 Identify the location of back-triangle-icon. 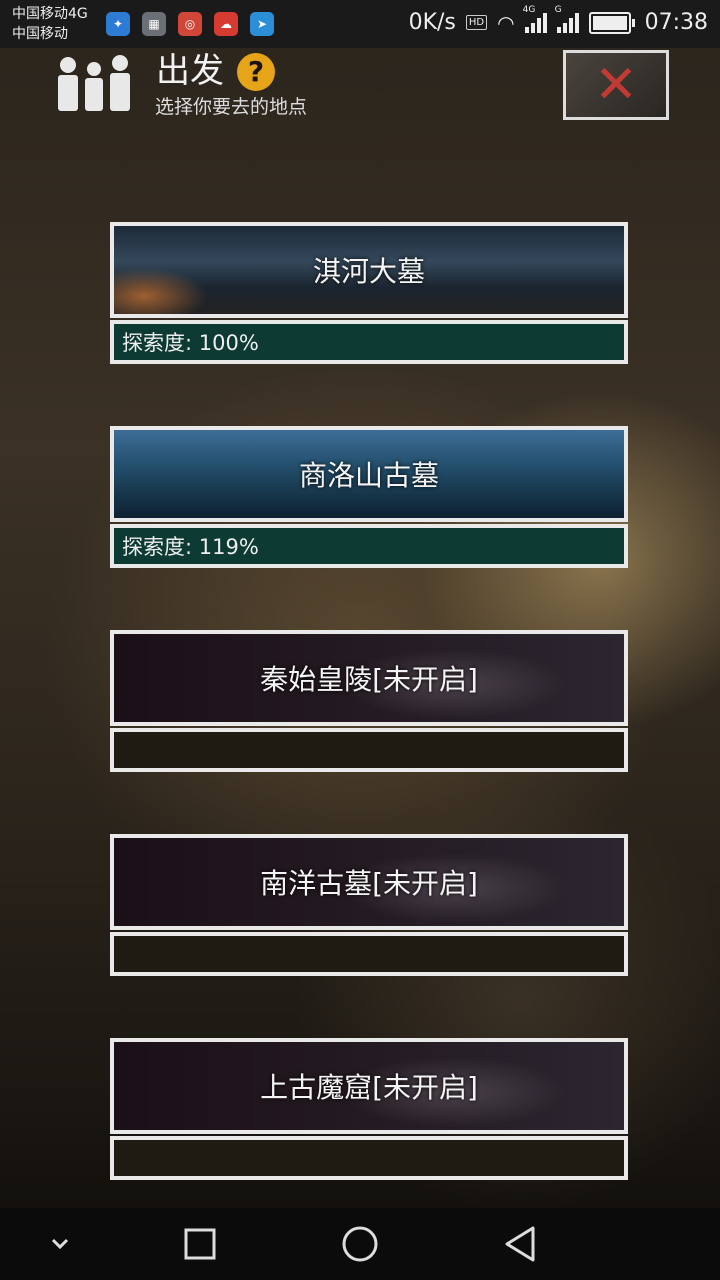
(520, 1244).